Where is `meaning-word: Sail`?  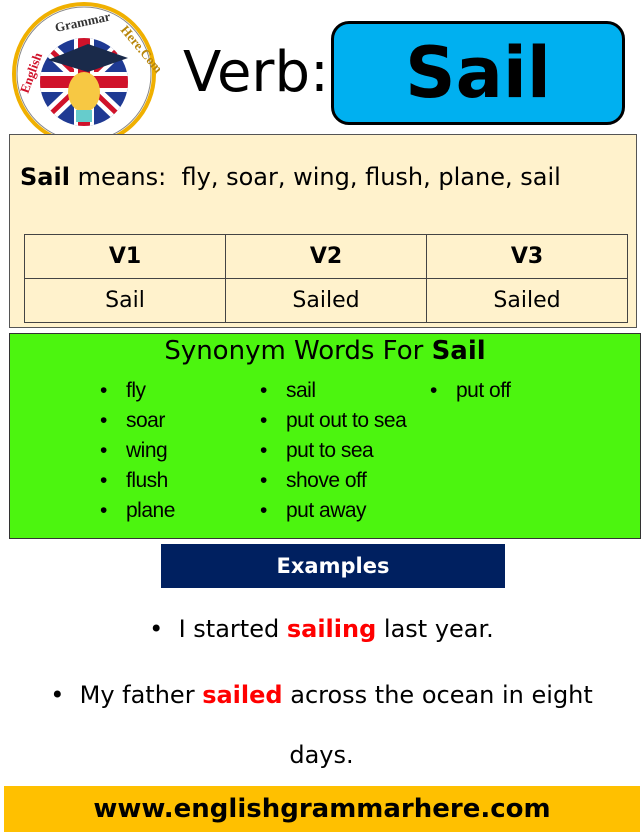 meaning-word: Sail is located at coordinates (45, 177).